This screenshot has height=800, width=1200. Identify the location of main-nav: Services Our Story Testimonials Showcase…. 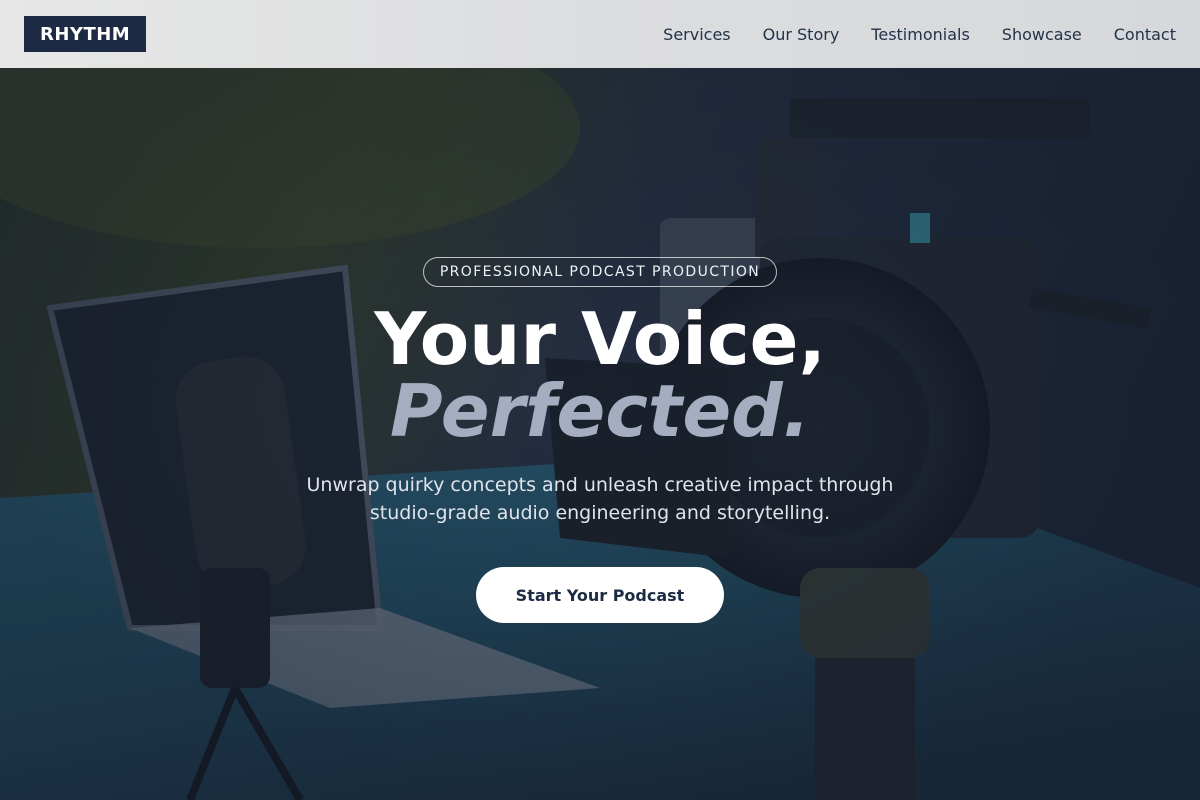
(919, 34).